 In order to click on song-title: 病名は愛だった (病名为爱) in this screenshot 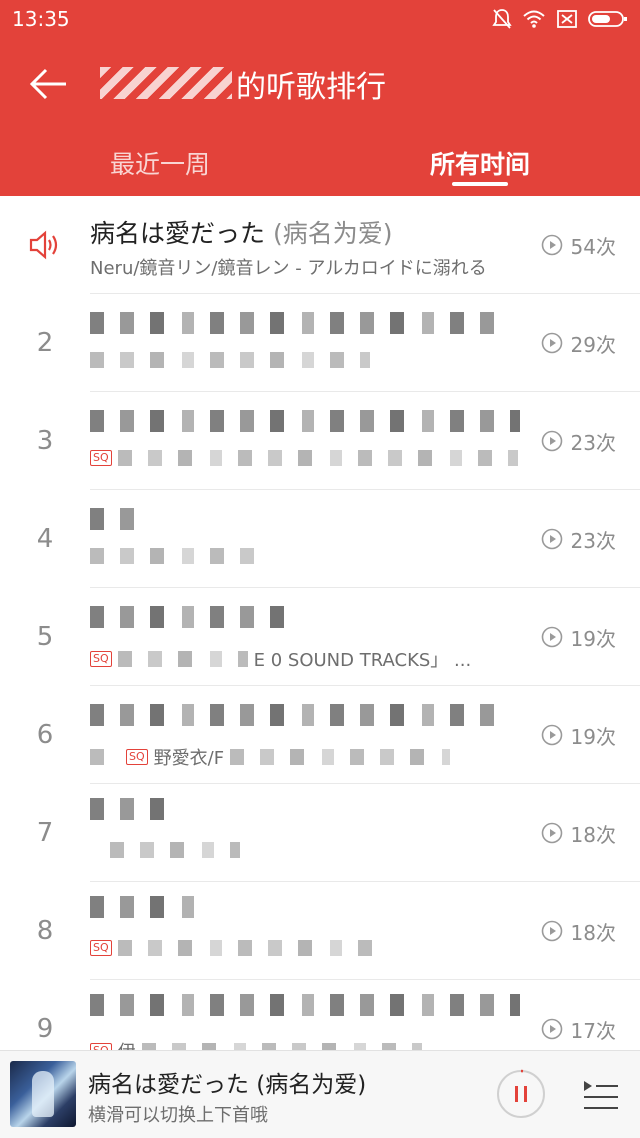, I will do `click(312, 232)`.